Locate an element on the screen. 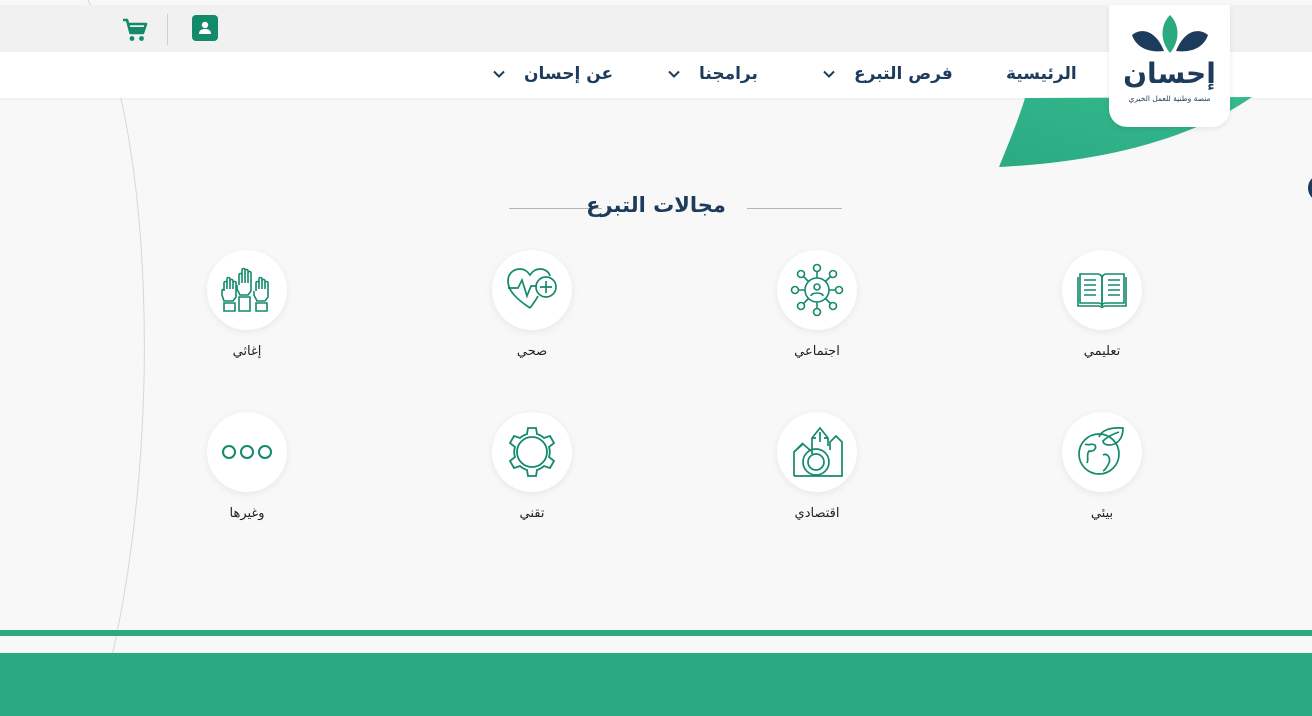 The image size is (1312, 716). globe-leaf-icon is located at coordinates (1101, 451).